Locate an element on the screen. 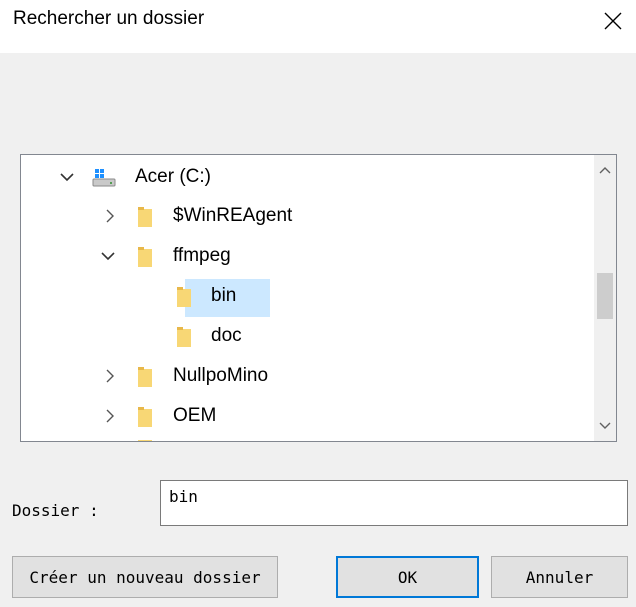 The image size is (636, 607). tree-item-doc: doc is located at coordinates (306, 336).